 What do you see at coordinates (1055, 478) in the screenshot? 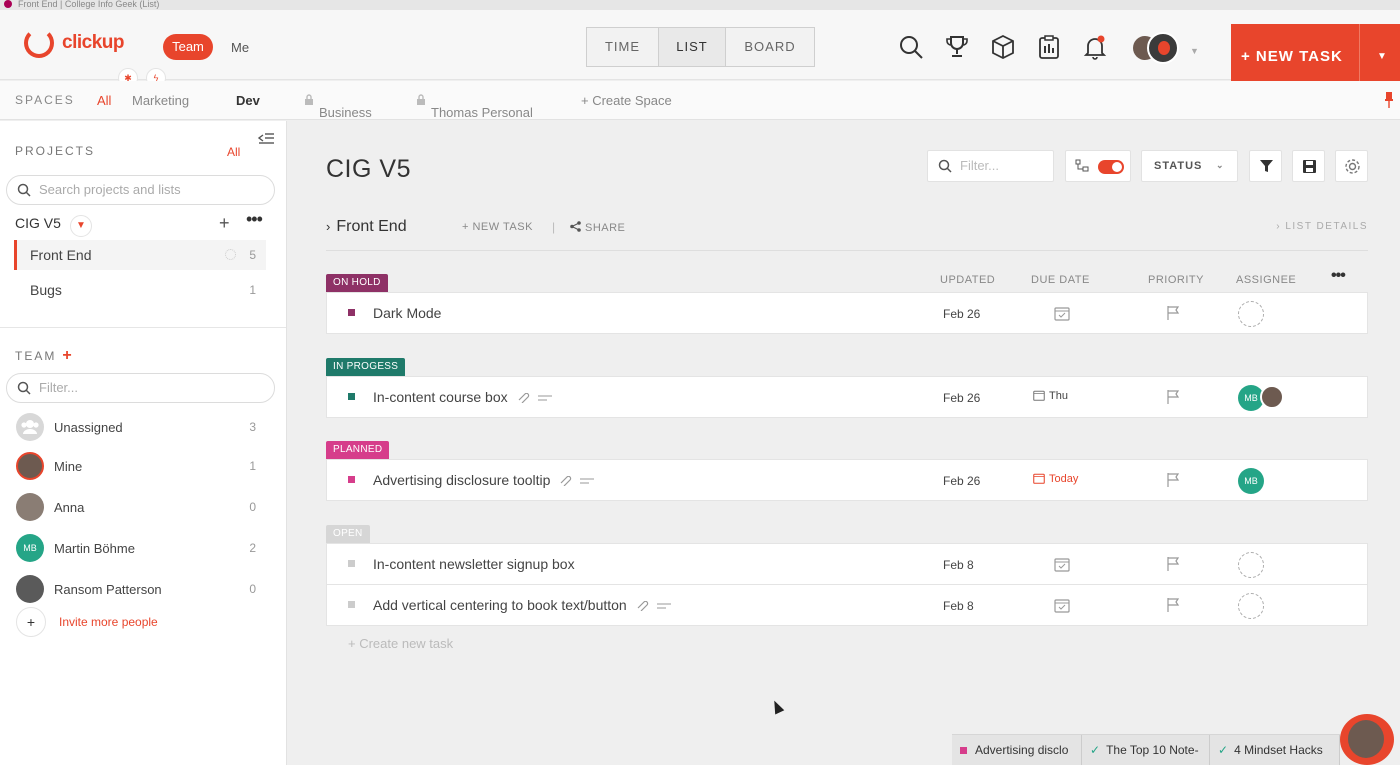
I see `task-due-date: Today` at bounding box center [1055, 478].